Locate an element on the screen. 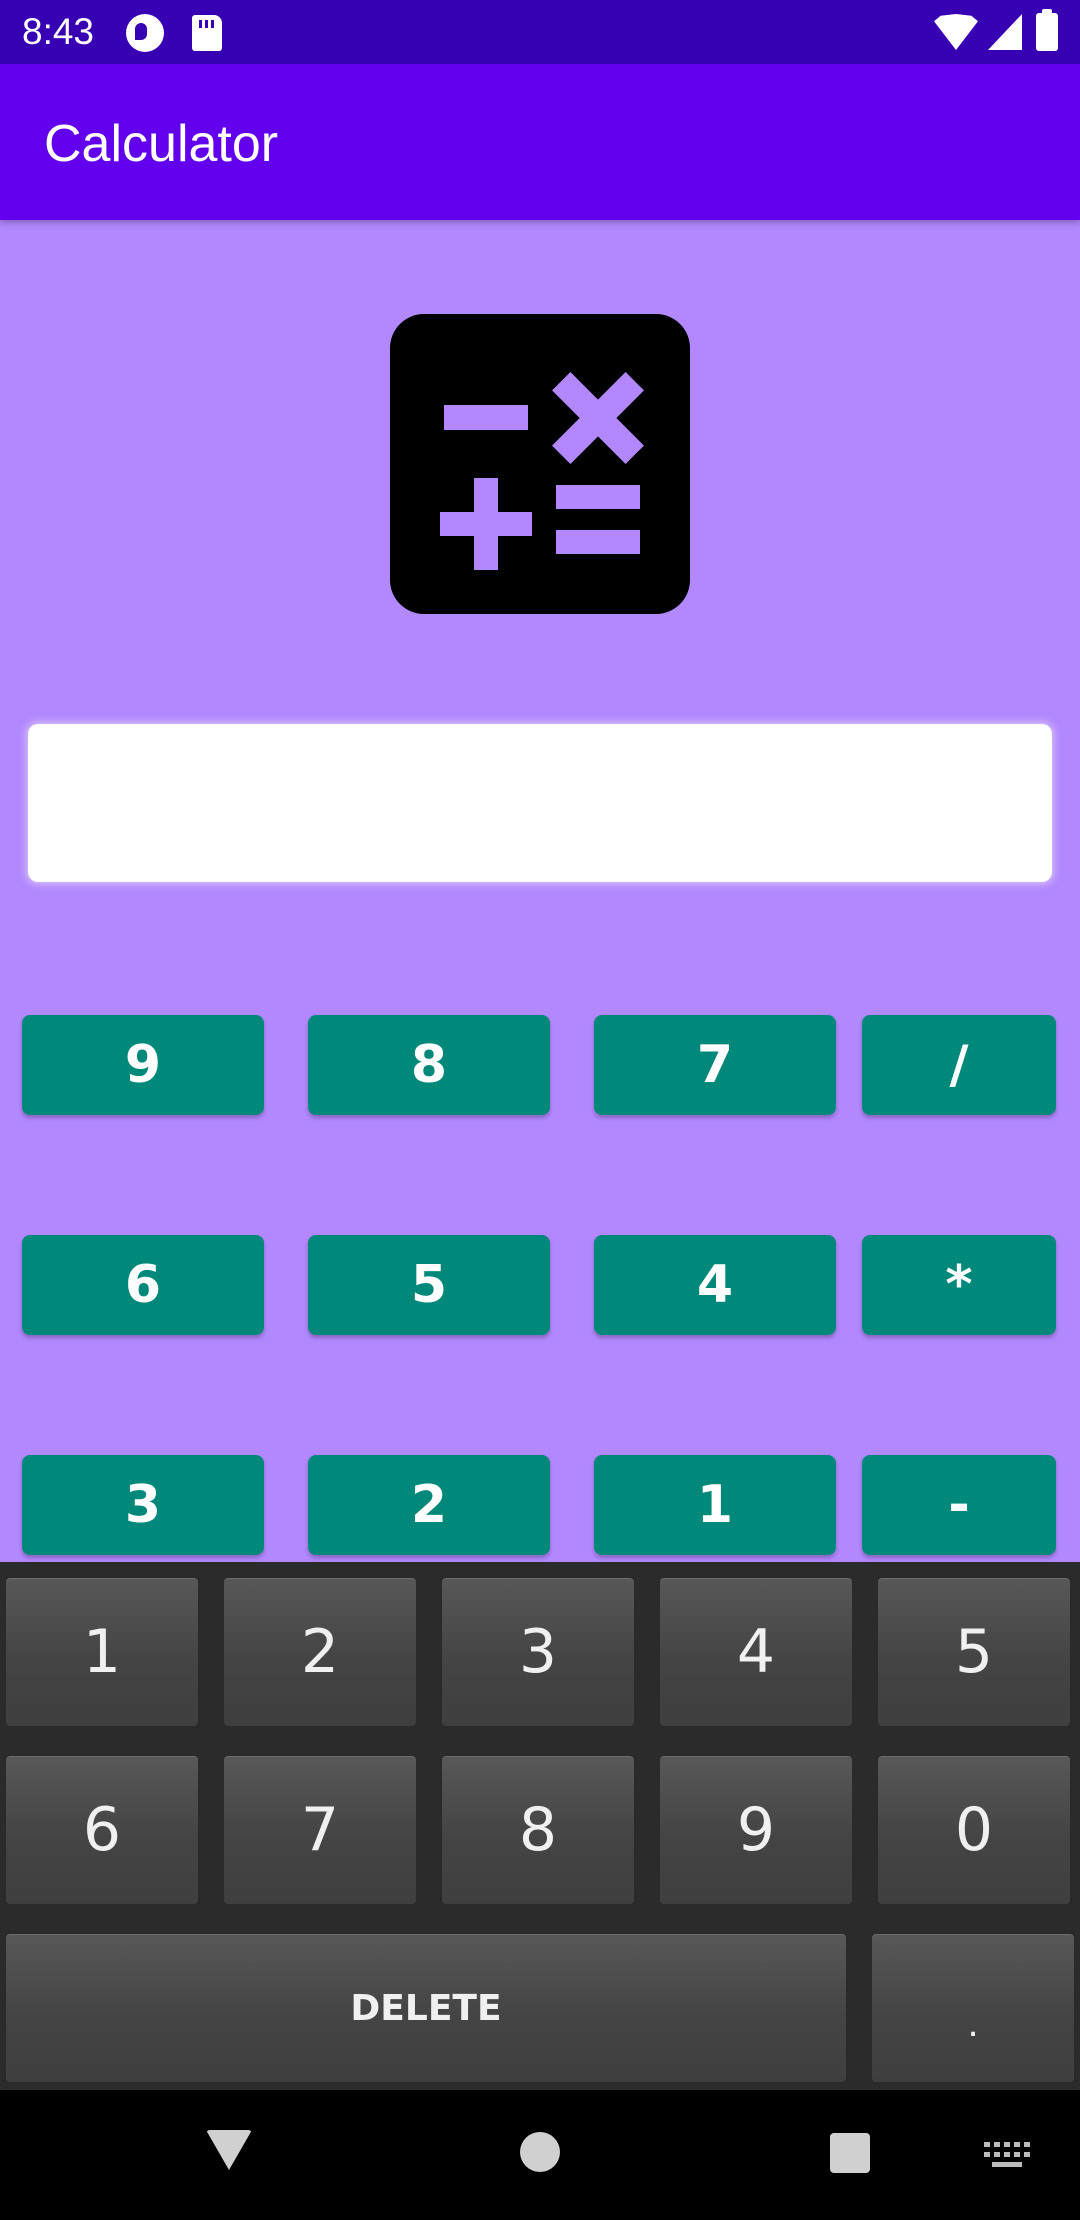 The height and width of the screenshot is (2220, 1080). button-2: 2 is located at coordinates (429, 1505).